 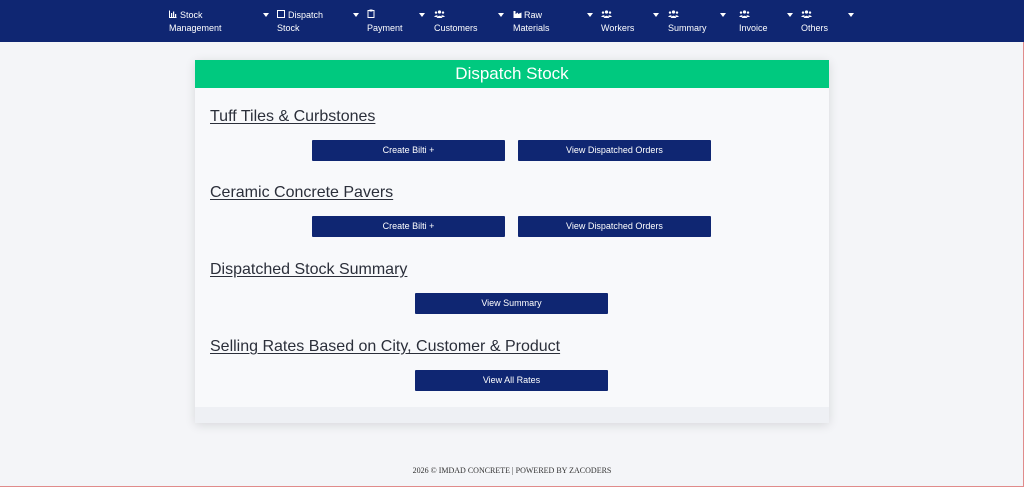 What do you see at coordinates (288, 28) in the screenshot?
I see `nav-dispatch-stock-label-2: Stock` at bounding box center [288, 28].